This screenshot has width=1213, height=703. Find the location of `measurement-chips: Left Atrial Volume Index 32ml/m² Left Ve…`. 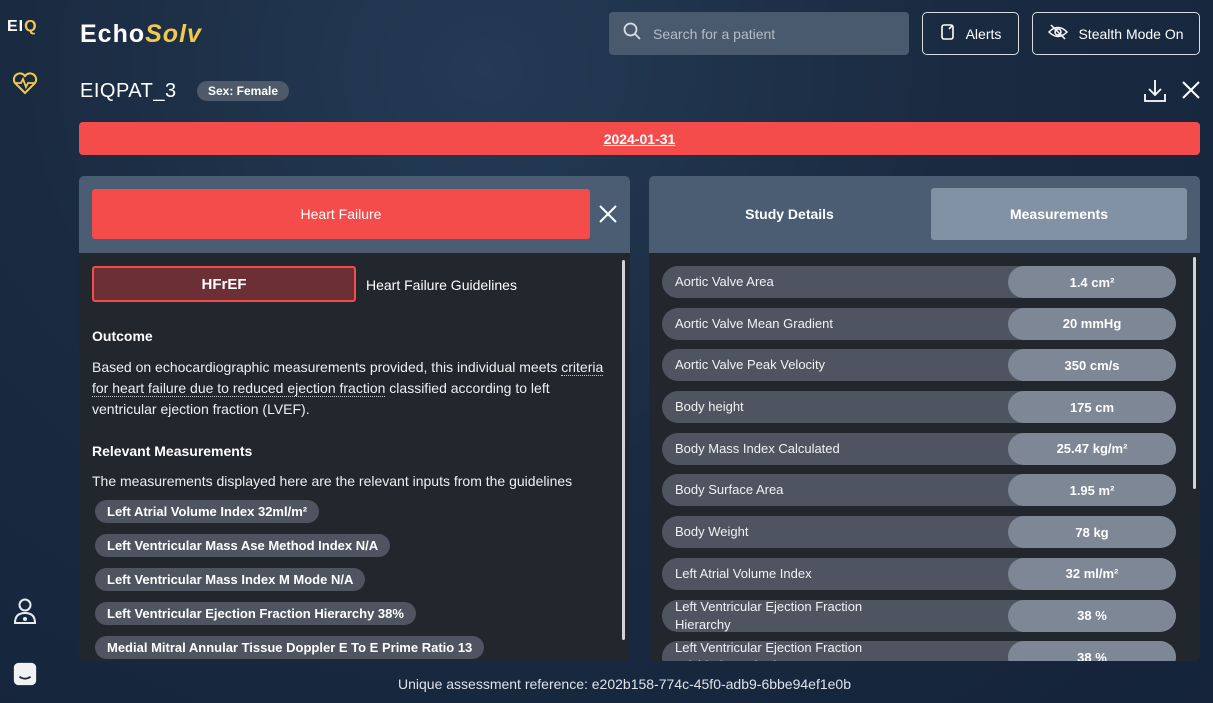

measurement-chips: Left Atrial Volume Index 32ml/m² Left Ve… is located at coordinates (290, 579).